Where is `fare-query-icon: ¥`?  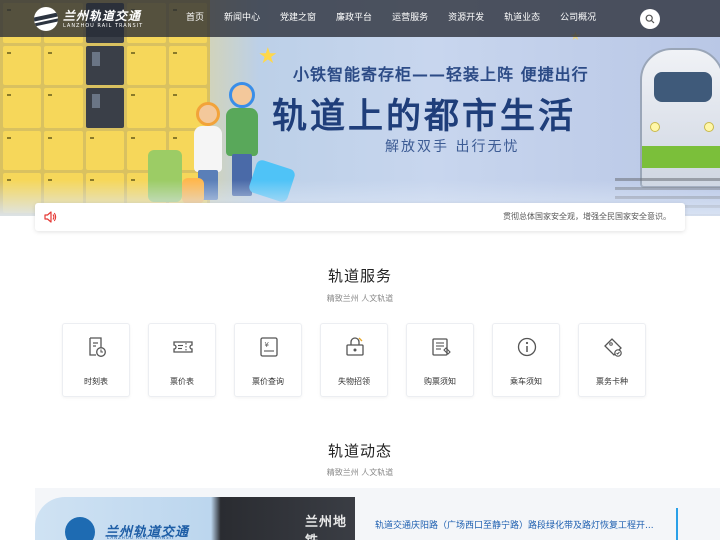 fare-query-icon: ¥ is located at coordinates (269, 347).